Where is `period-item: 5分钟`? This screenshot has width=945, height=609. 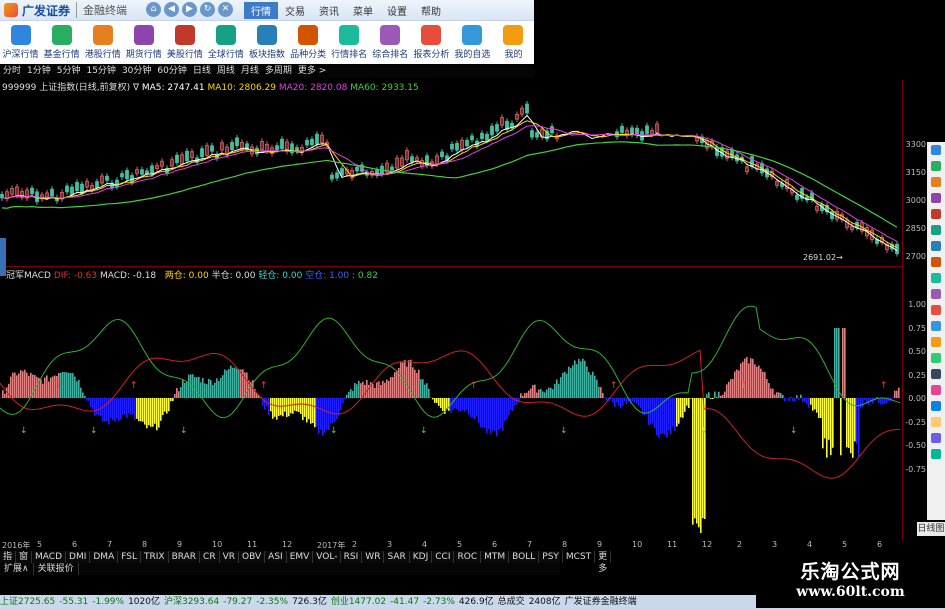
period-item: 5分钟 is located at coordinates (69, 71).